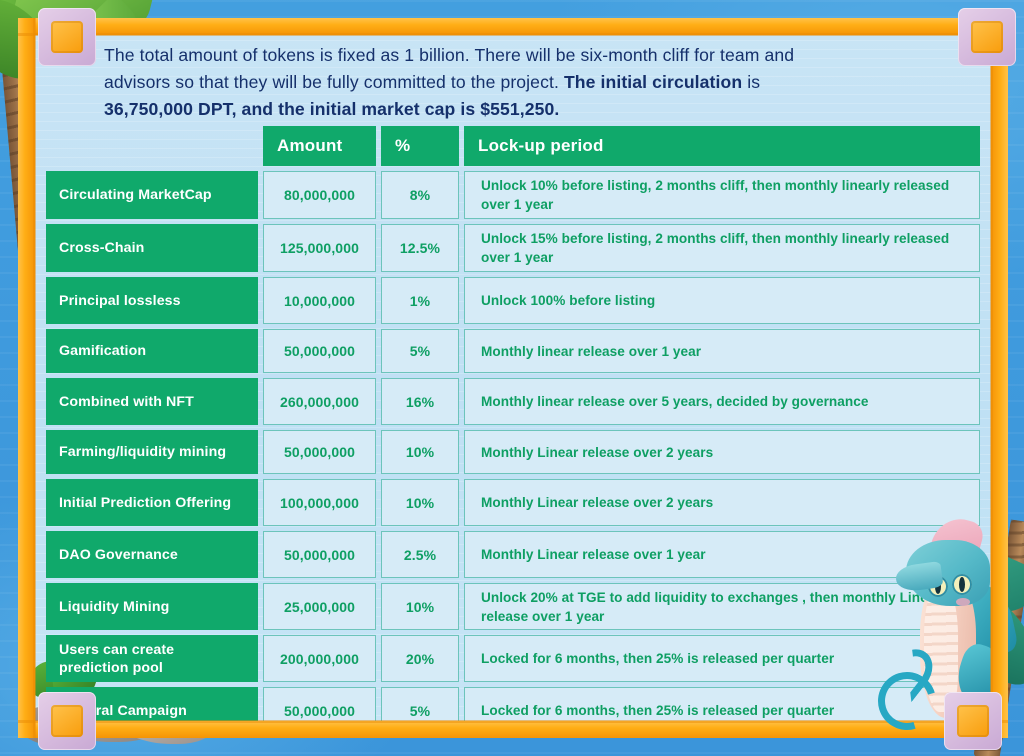 Image resolution: width=1024 pixels, height=756 pixels. I want to click on cell-category: Liquidity Mining, so click(152, 606).